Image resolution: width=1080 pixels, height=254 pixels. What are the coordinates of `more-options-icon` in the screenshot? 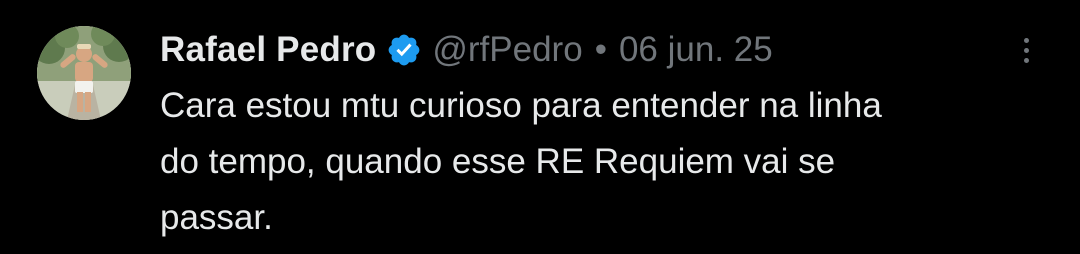 It's located at (1026, 50).